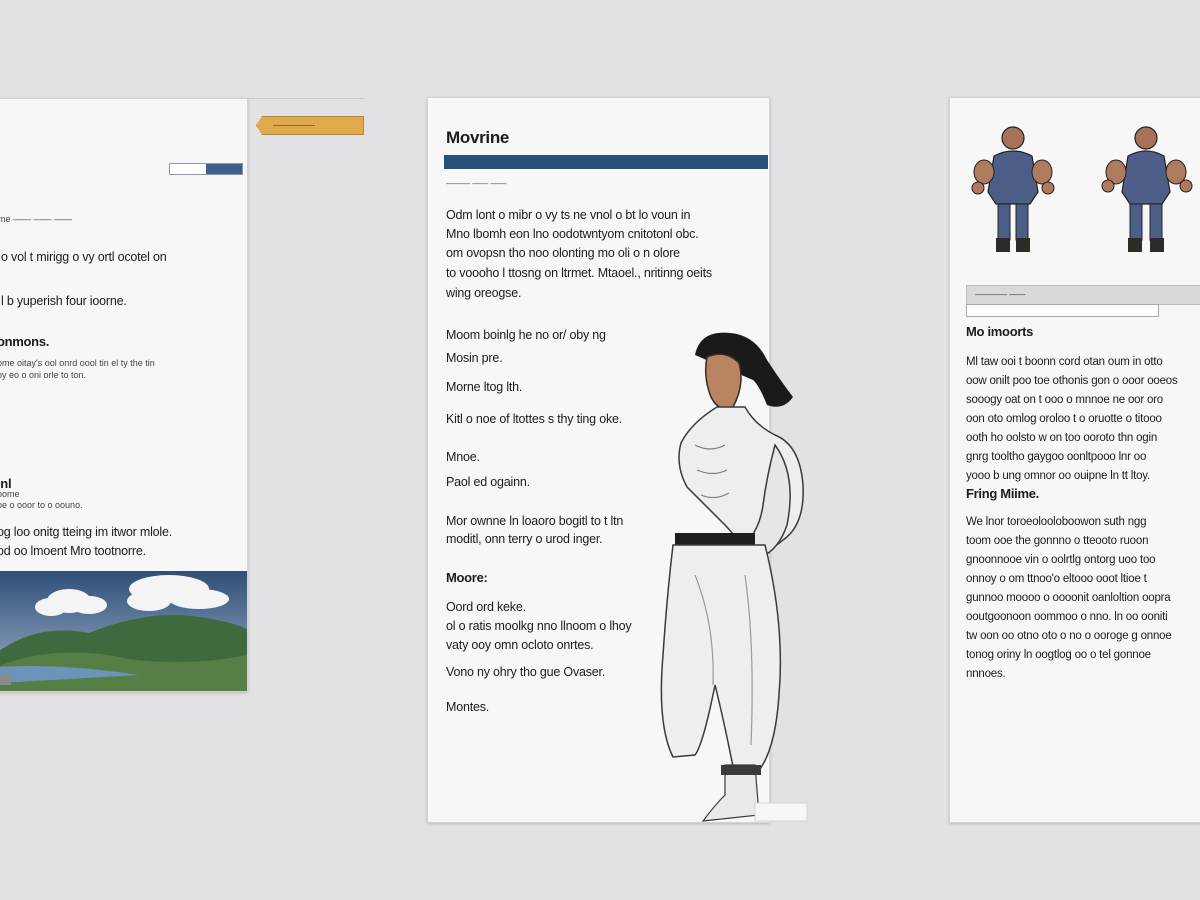 The height and width of the screenshot is (900, 1200). I want to click on page-divider, so click(306, 98).